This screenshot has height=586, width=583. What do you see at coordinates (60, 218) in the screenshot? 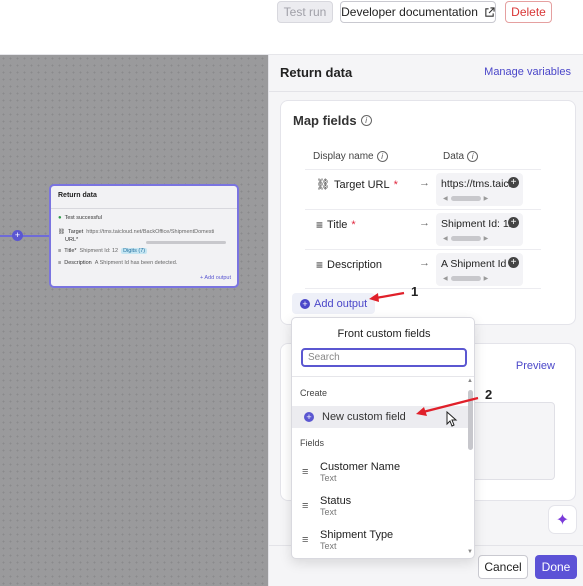
I see `check-circle-icon: ●` at bounding box center [60, 218].